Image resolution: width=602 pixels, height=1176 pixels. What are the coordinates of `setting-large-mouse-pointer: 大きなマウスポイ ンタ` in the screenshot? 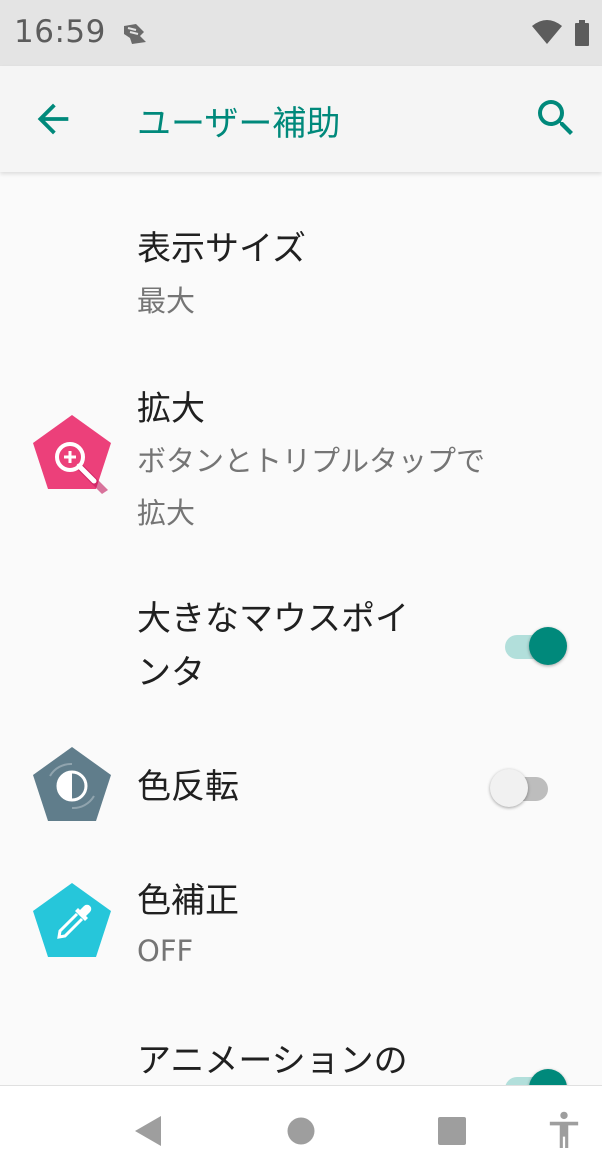 It's located at (301, 642).